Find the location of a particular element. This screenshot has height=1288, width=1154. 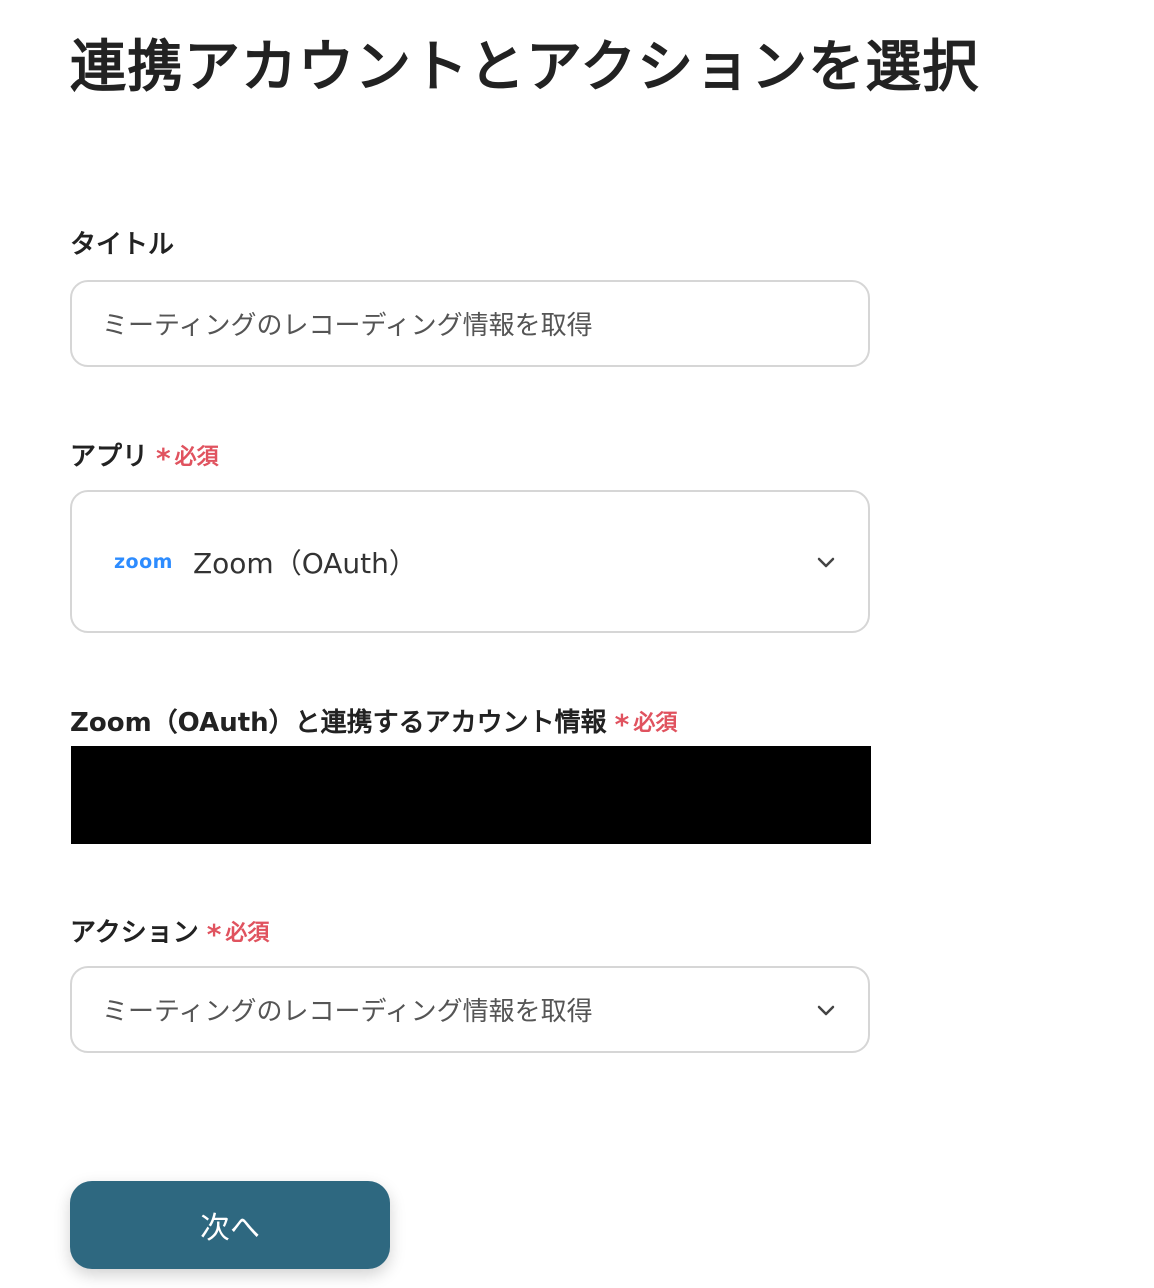

next-button: 次へ is located at coordinates (230, 1225).